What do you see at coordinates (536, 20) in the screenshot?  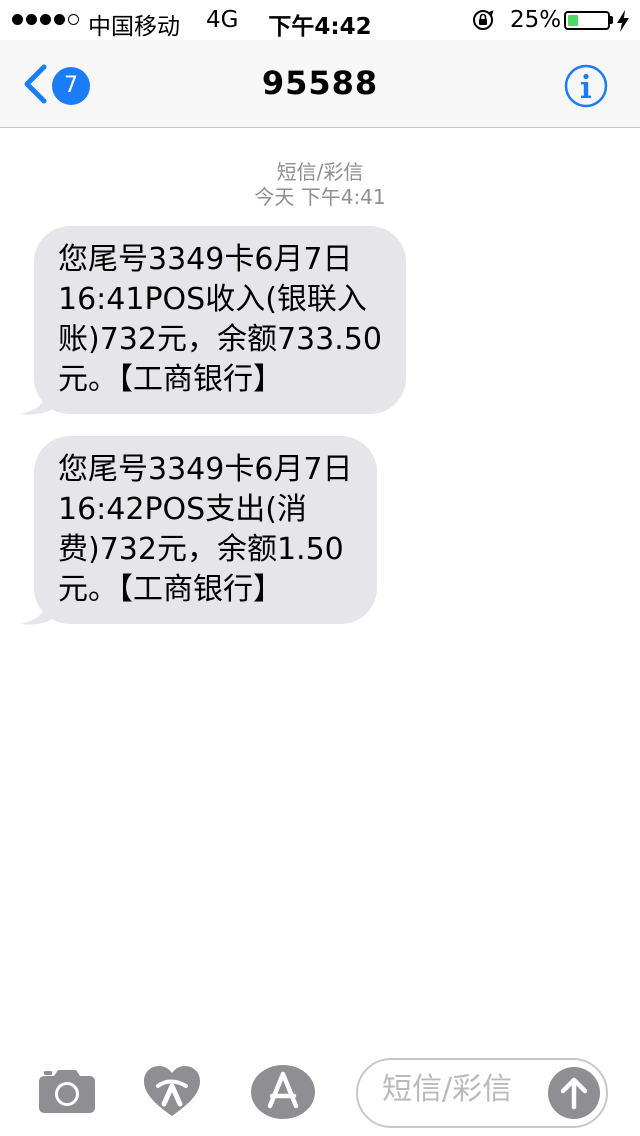 I see `battery-percentage: 25%` at bounding box center [536, 20].